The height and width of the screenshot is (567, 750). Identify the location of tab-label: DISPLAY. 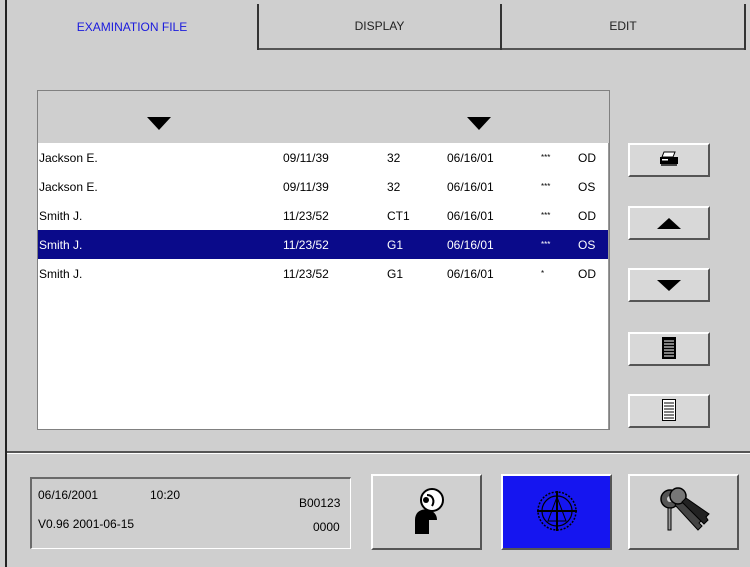
(379, 26).